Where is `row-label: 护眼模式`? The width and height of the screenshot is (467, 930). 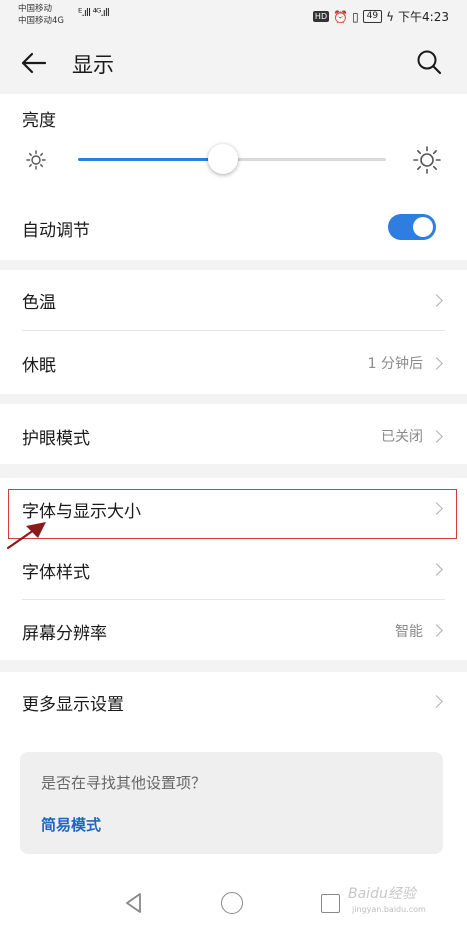
row-label: 护眼模式 is located at coordinates (56, 439).